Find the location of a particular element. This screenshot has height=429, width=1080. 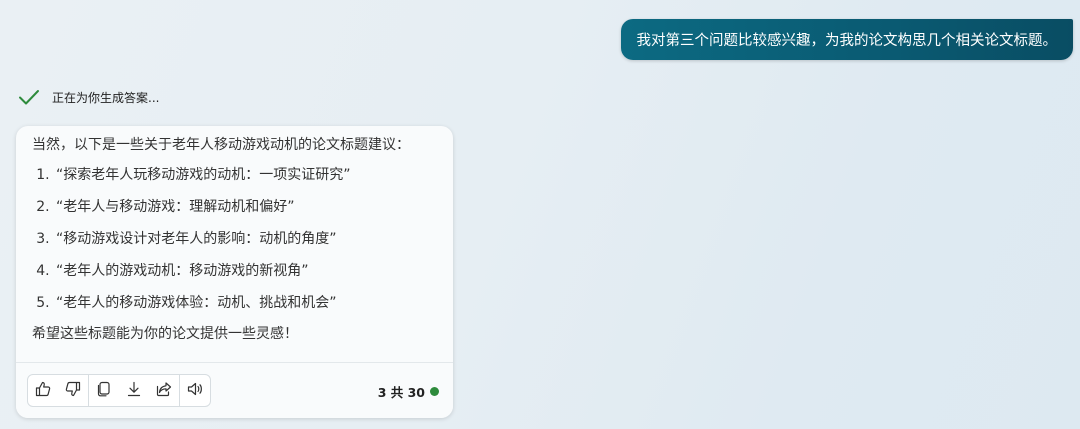

share-button is located at coordinates (164, 390).